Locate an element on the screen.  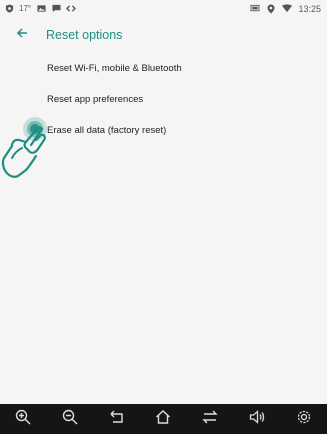
status-right: 13:25 is located at coordinates (288, 9).